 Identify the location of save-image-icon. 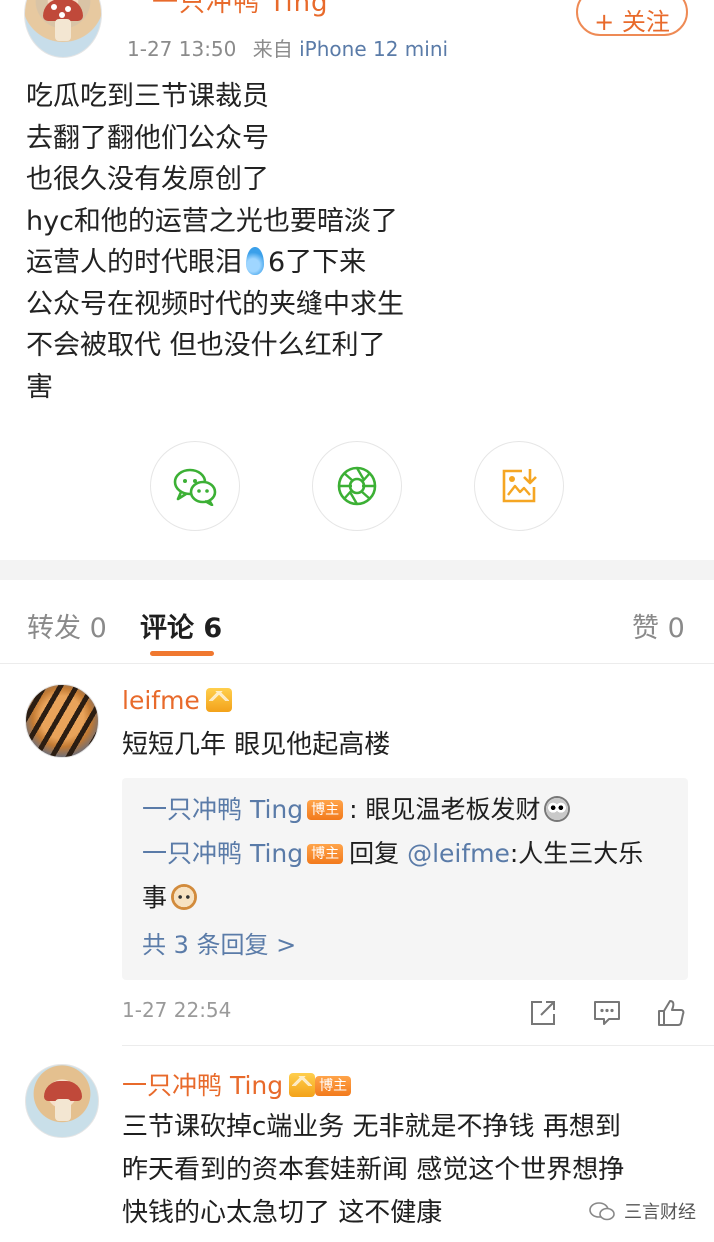
(519, 486).